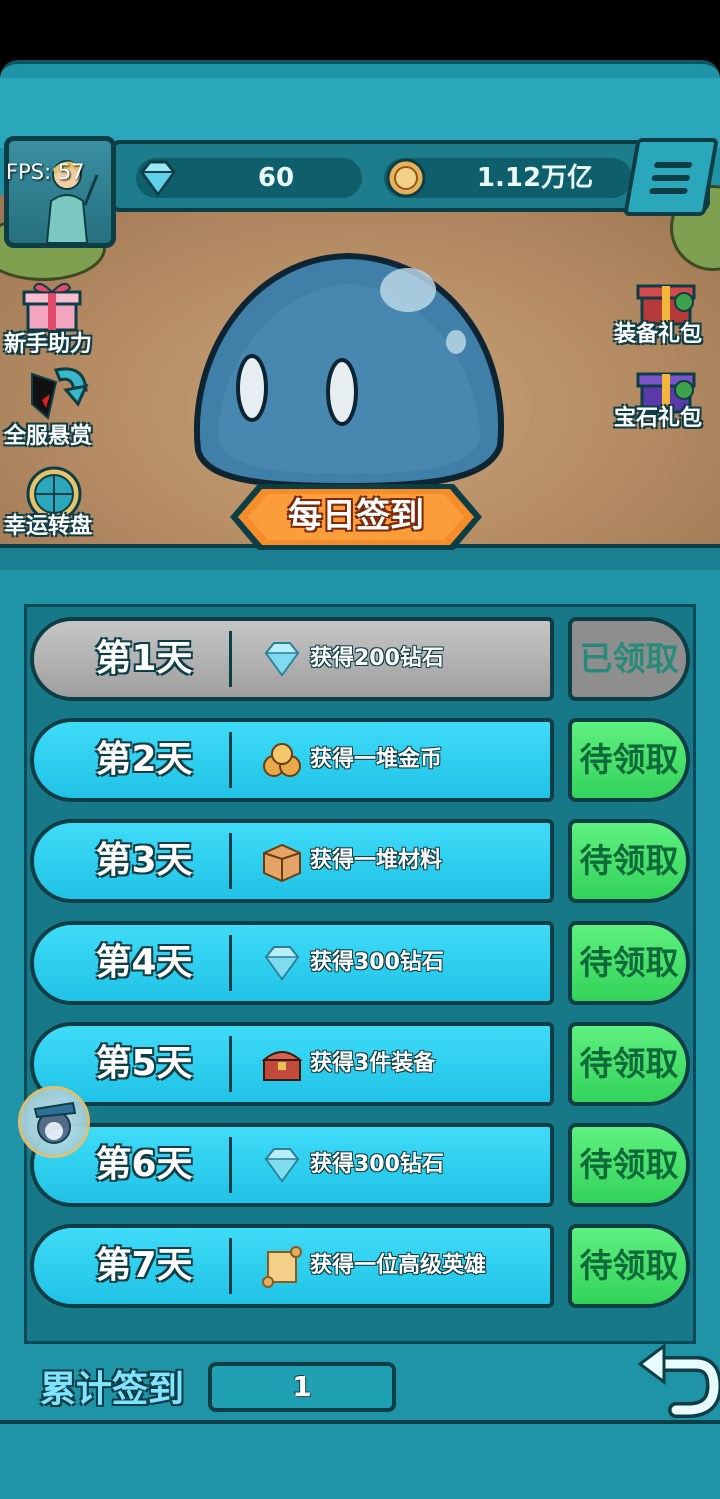 The image size is (720, 1499). I want to click on reward-row-day-4: 第4天 获得300钻石, so click(292, 962).